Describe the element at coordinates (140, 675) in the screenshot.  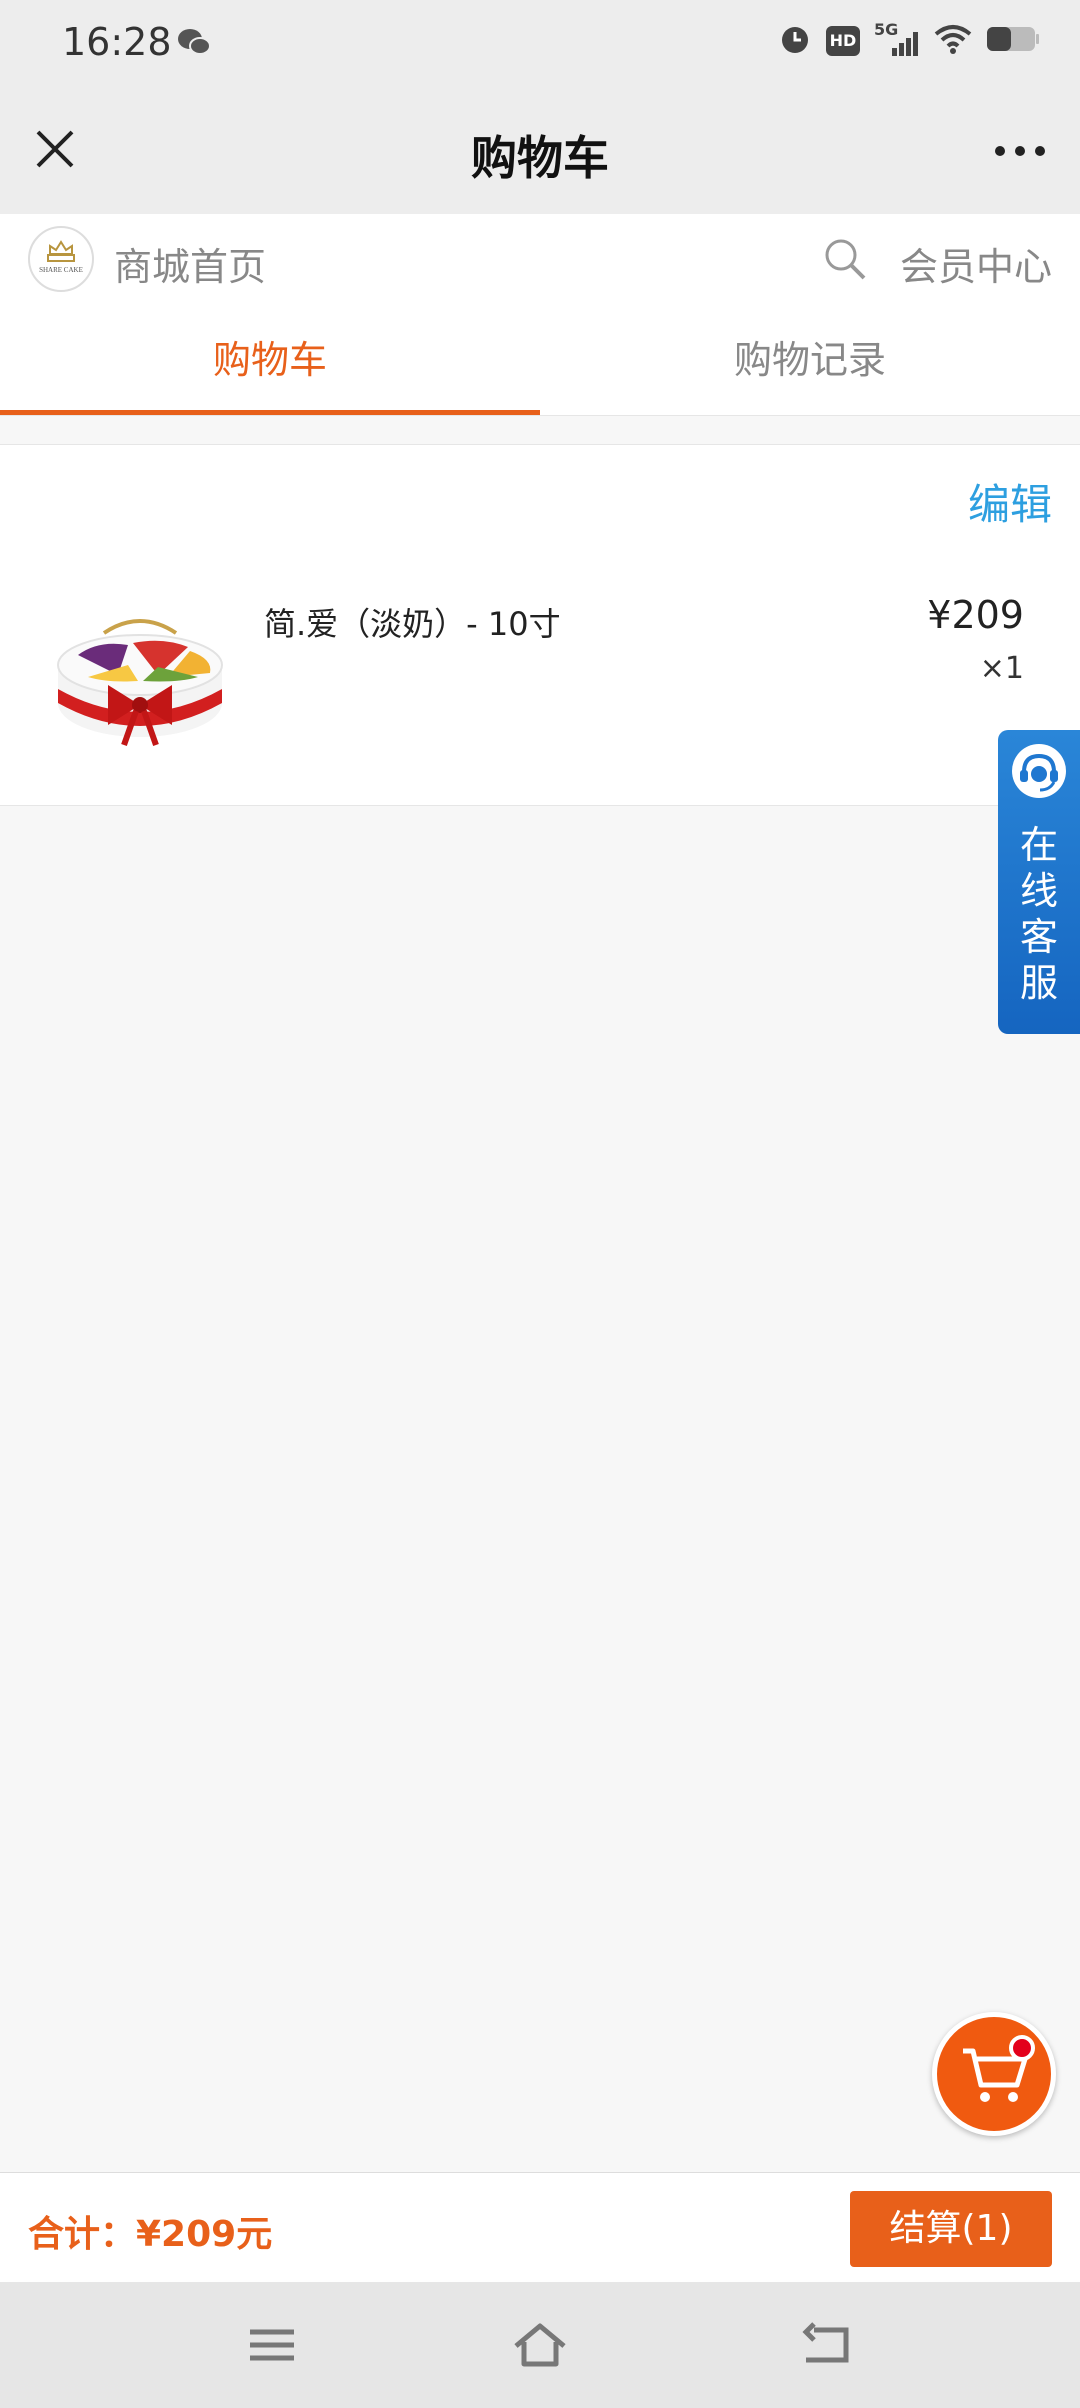
I see `product-image` at that location.